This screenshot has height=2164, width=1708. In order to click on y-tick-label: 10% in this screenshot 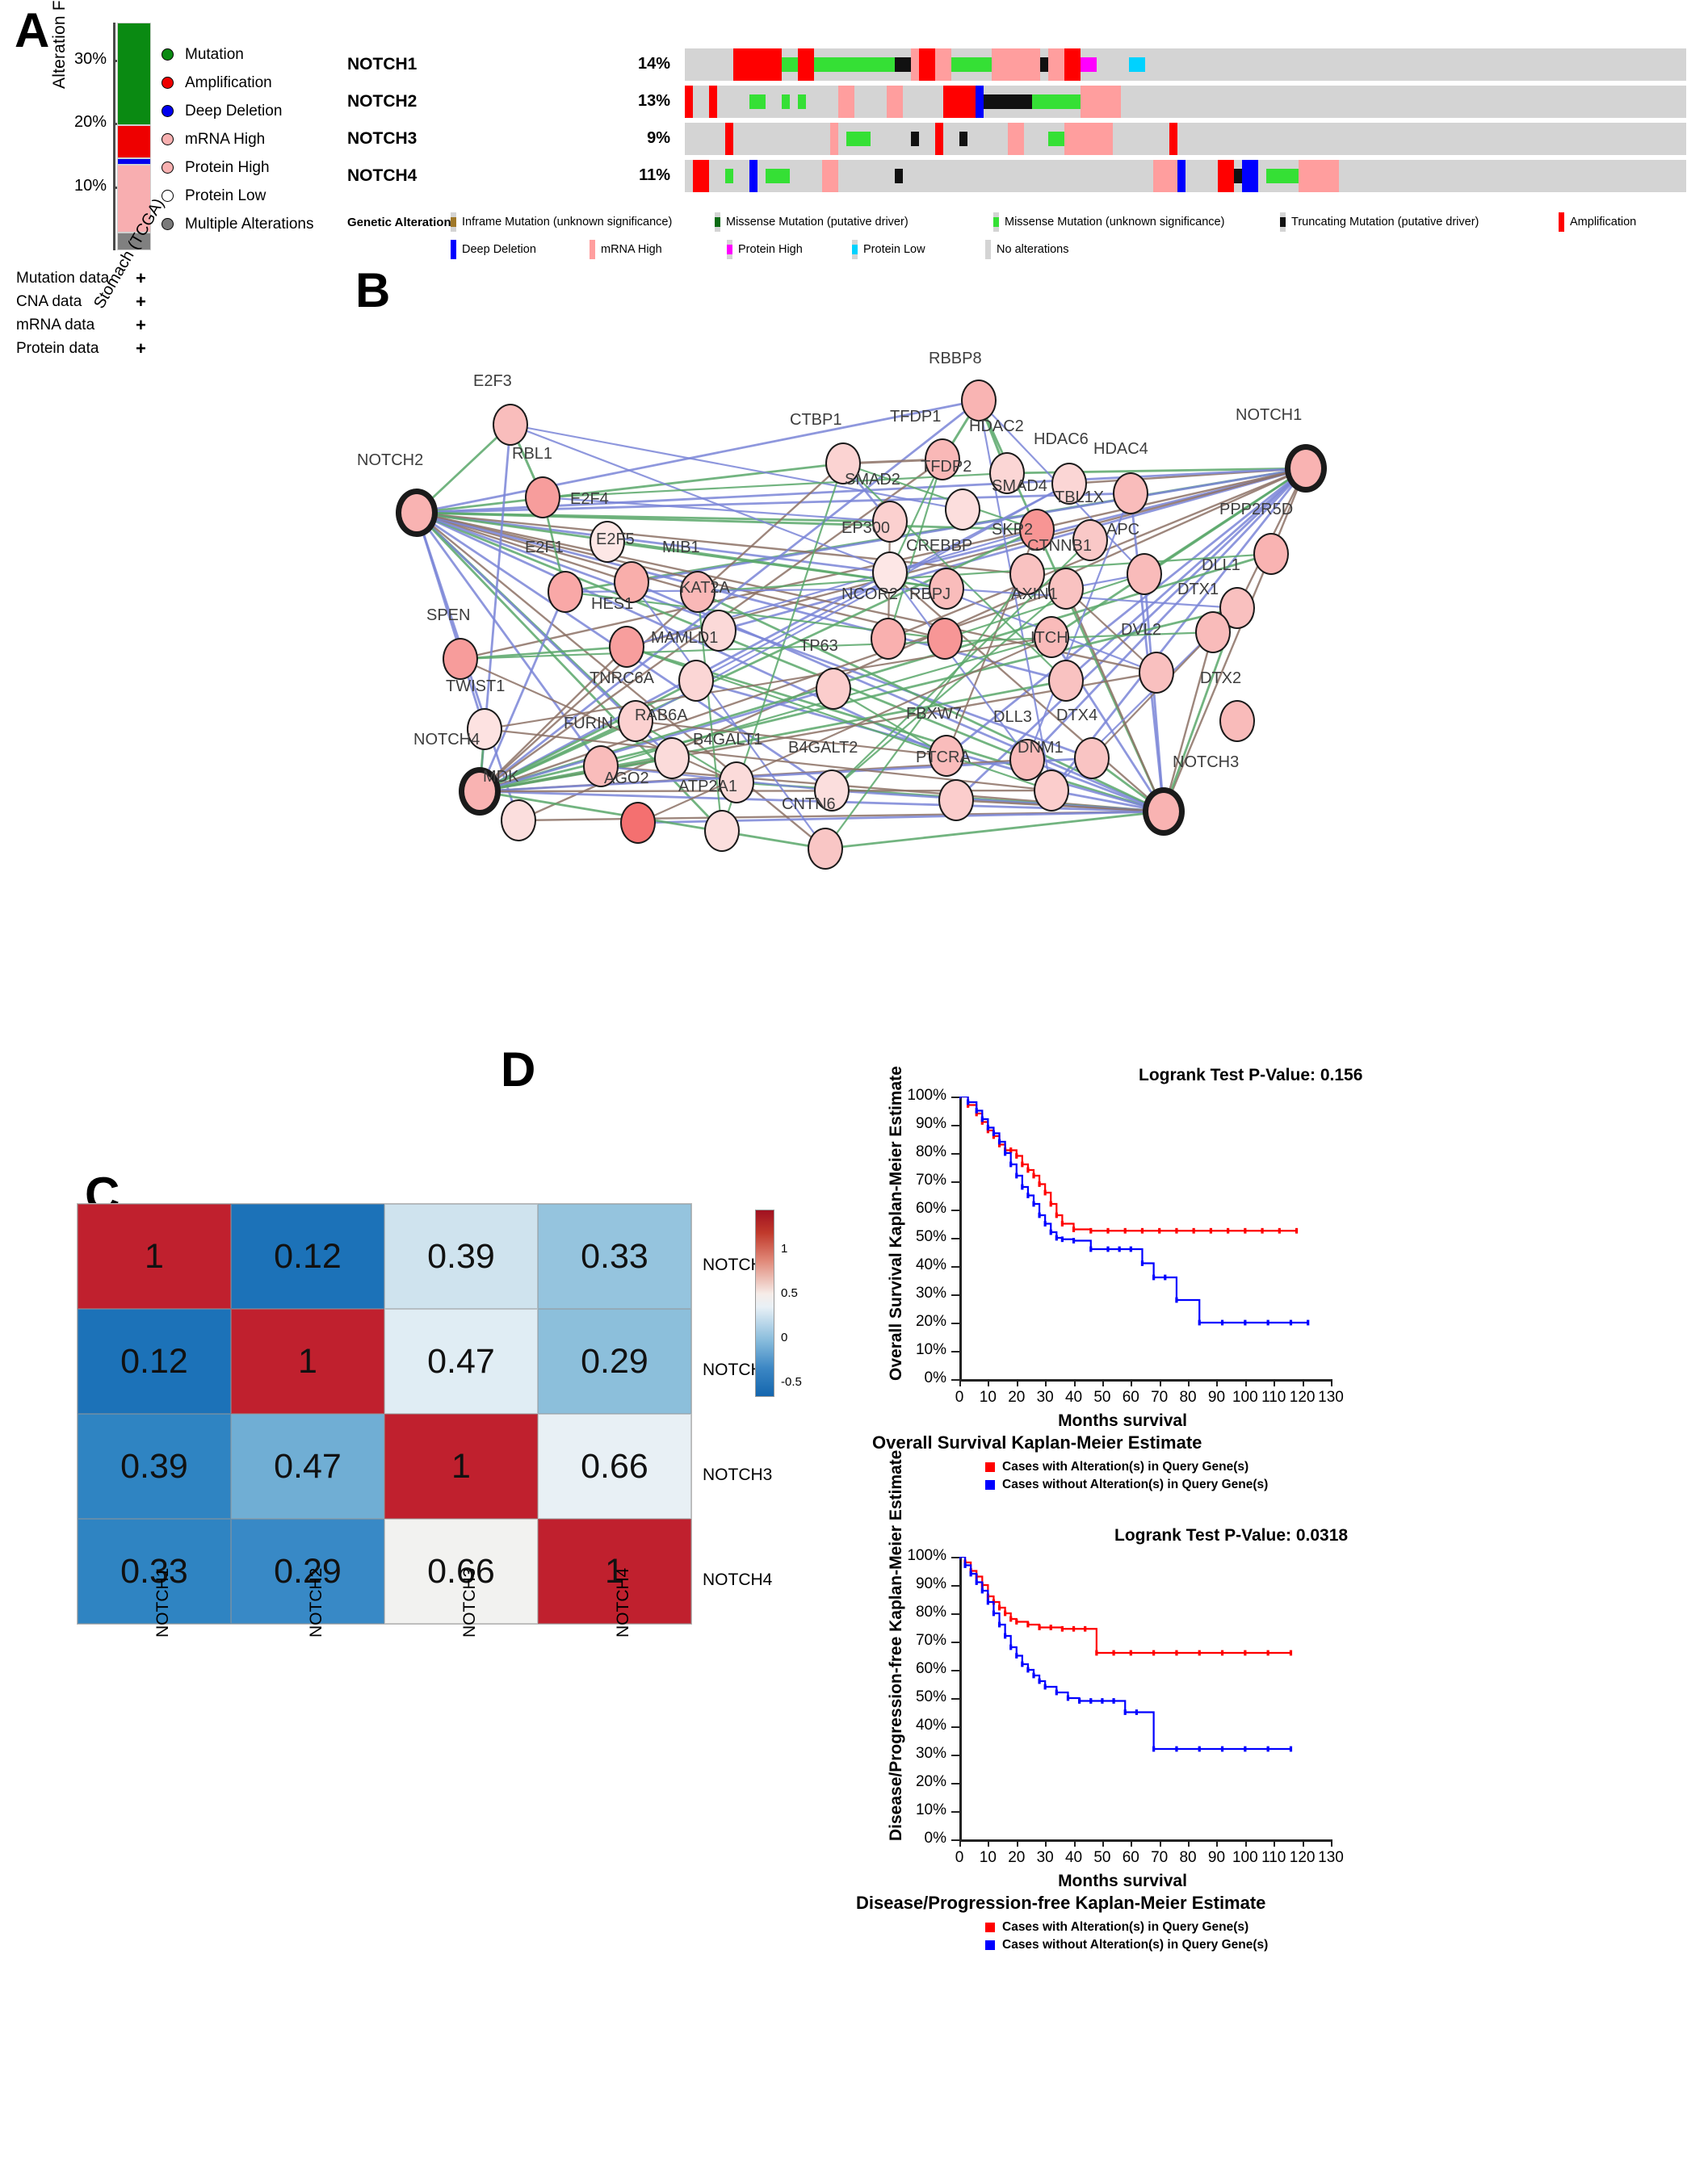, I will do `click(930, 1349)`.